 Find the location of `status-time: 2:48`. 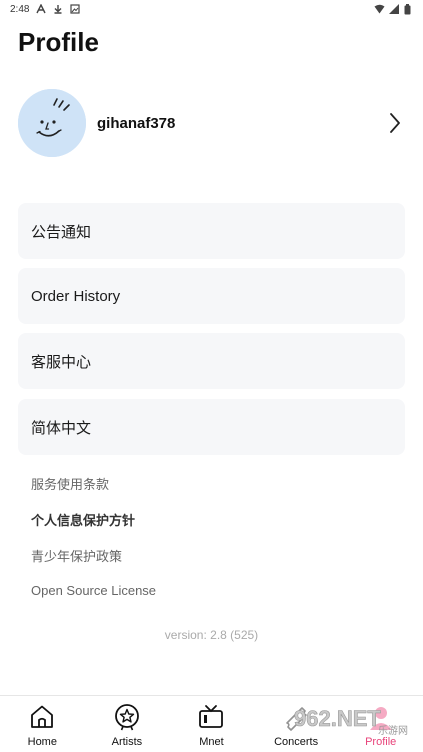

status-time: 2:48 is located at coordinates (20, 9).